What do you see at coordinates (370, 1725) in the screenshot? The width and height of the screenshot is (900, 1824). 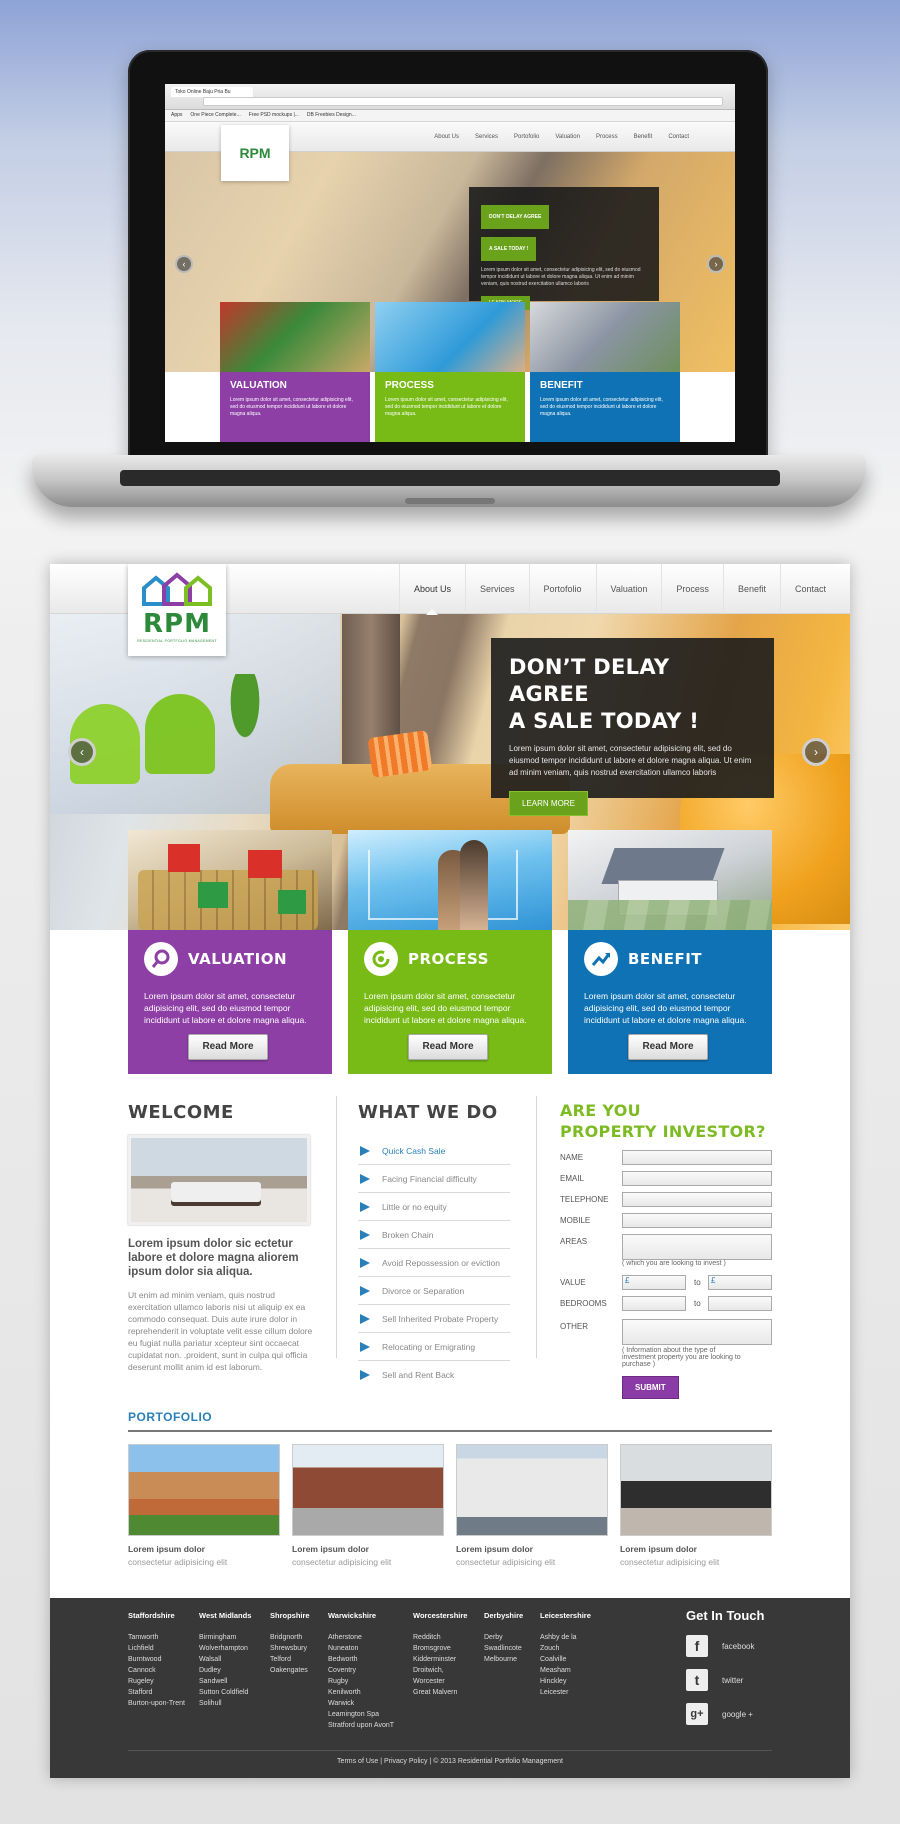 I see `footer-link: Stratford upon AvonT` at bounding box center [370, 1725].